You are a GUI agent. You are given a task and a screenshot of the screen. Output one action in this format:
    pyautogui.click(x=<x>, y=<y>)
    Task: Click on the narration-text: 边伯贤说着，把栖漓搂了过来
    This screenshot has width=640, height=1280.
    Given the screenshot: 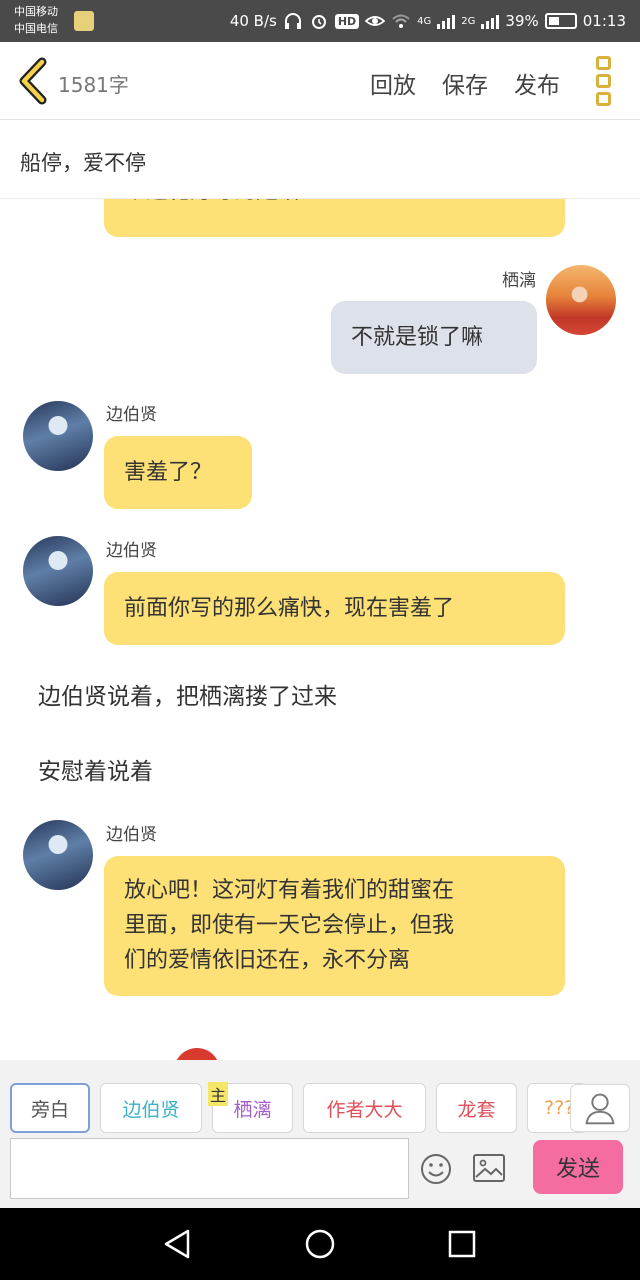 What is the action you would take?
    pyautogui.click(x=187, y=694)
    